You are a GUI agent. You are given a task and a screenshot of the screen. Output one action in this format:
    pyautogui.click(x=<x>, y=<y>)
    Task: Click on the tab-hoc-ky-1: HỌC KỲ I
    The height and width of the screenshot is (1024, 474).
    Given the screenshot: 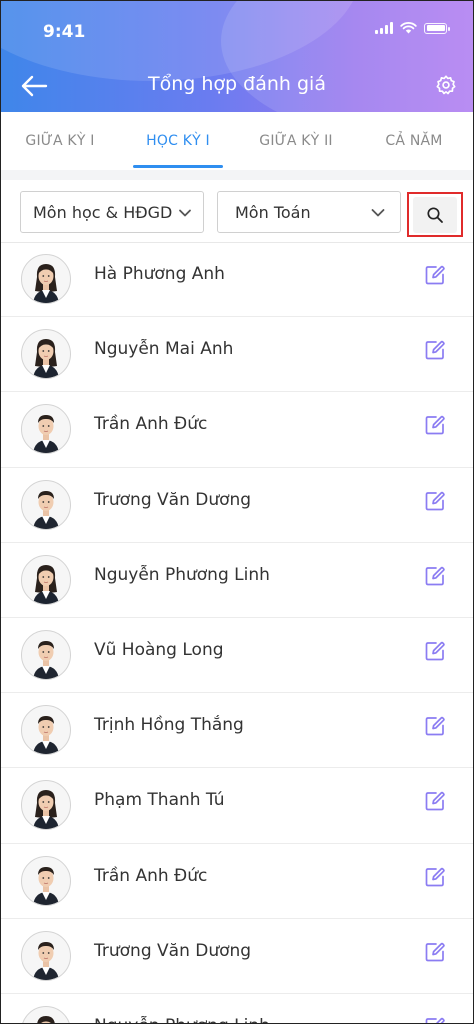 What is the action you would take?
    pyautogui.click(x=178, y=141)
    